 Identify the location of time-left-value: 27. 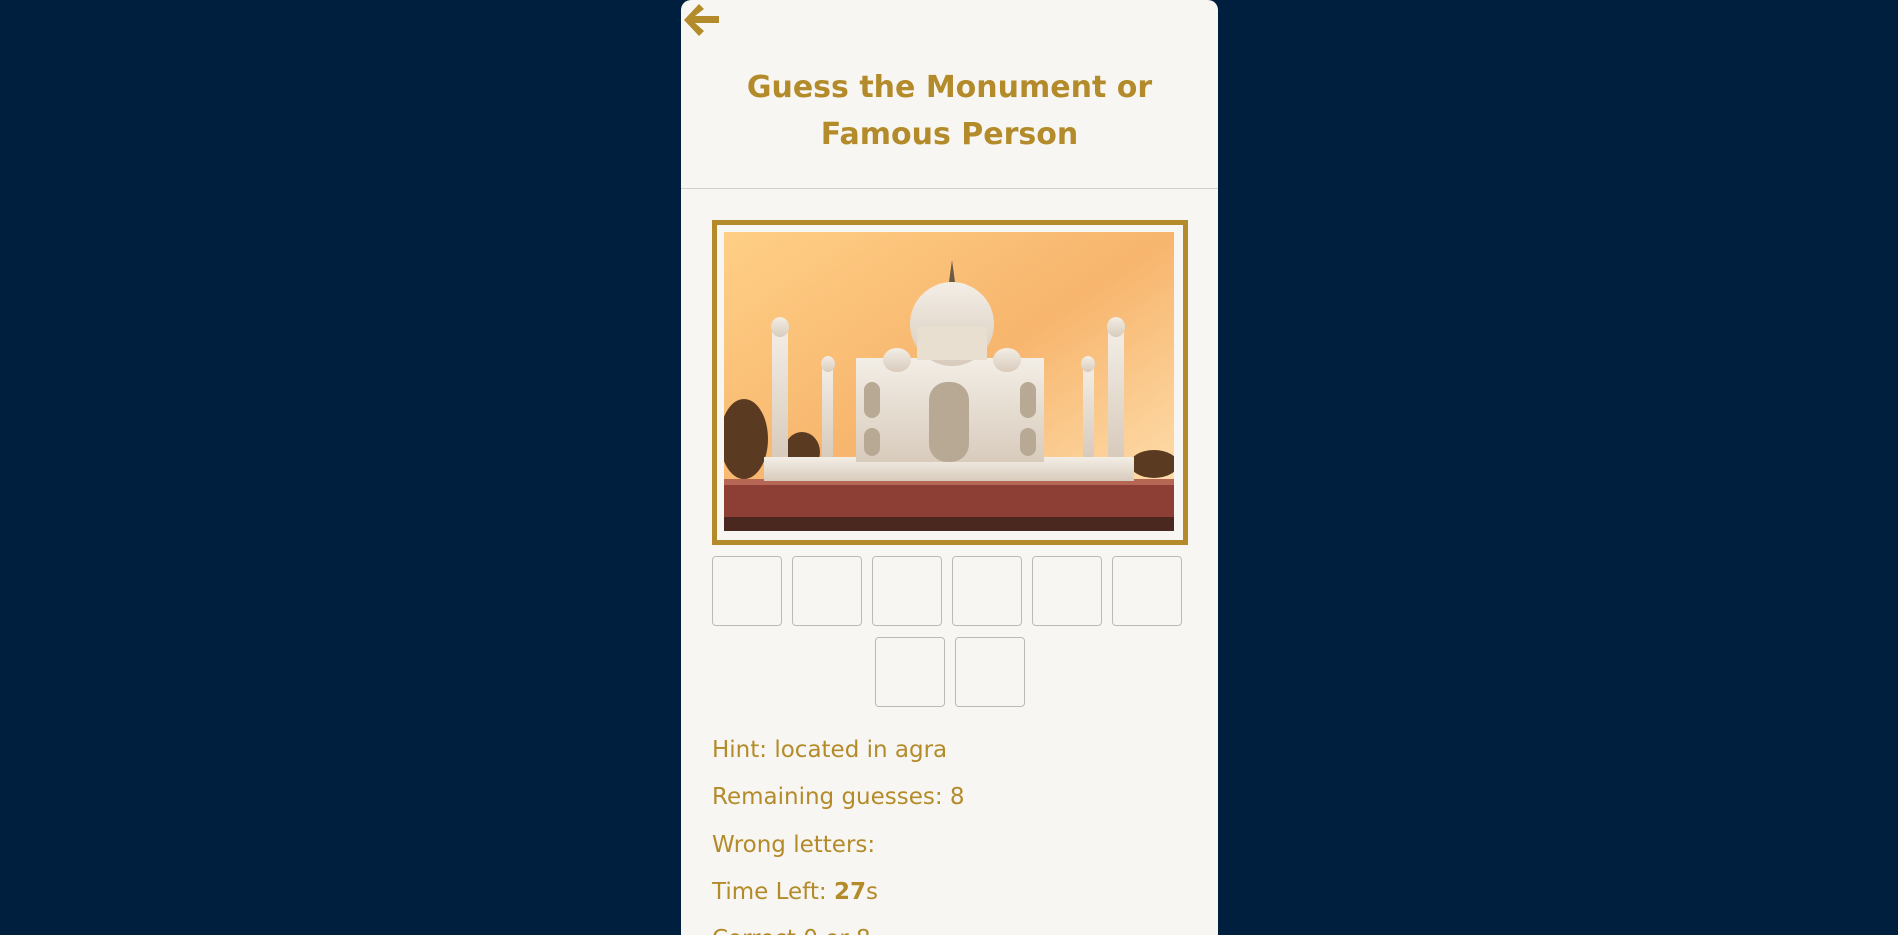
(849, 892).